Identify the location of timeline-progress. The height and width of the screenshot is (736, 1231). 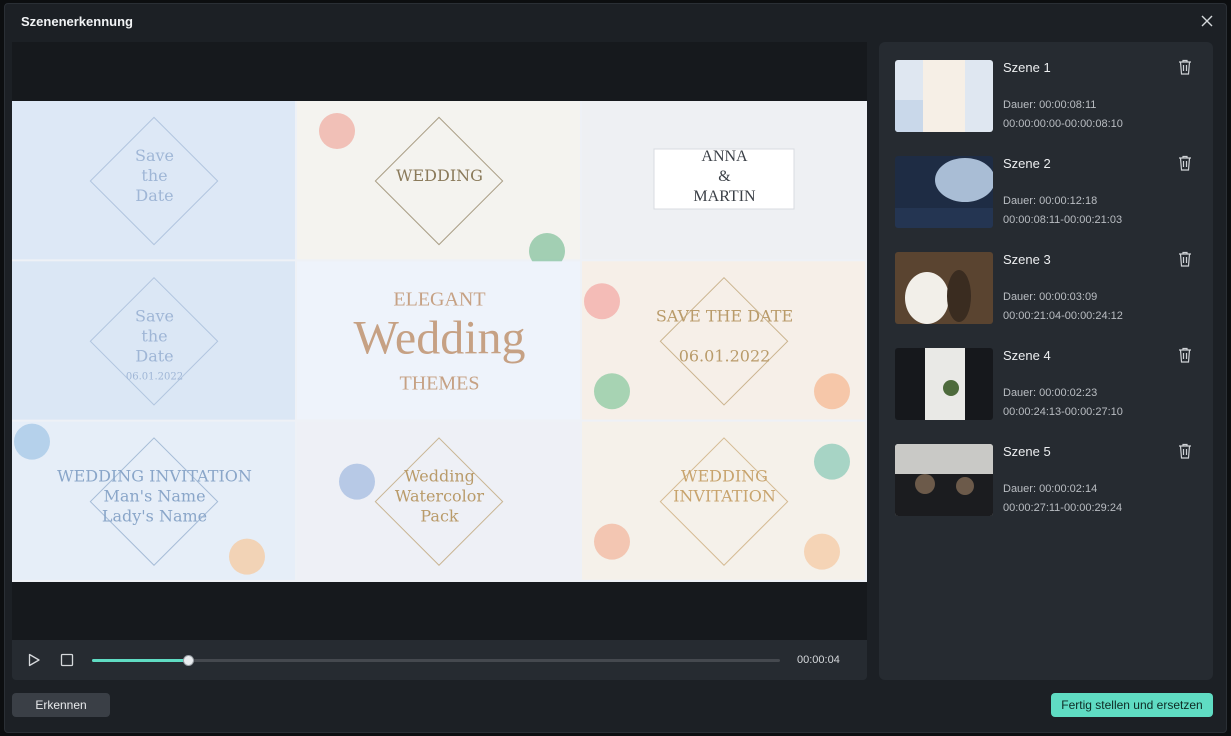
(140, 660).